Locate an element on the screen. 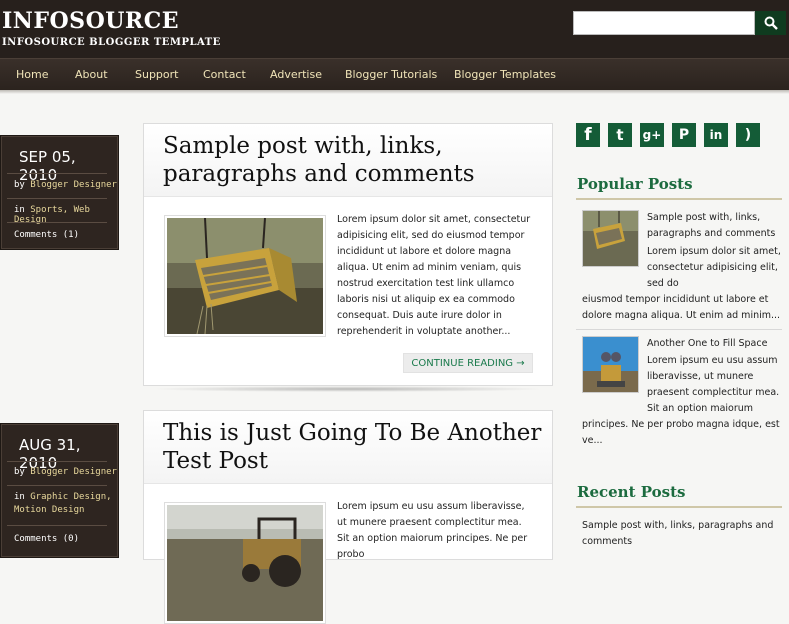  nav-shadow is located at coordinates (394, 92).